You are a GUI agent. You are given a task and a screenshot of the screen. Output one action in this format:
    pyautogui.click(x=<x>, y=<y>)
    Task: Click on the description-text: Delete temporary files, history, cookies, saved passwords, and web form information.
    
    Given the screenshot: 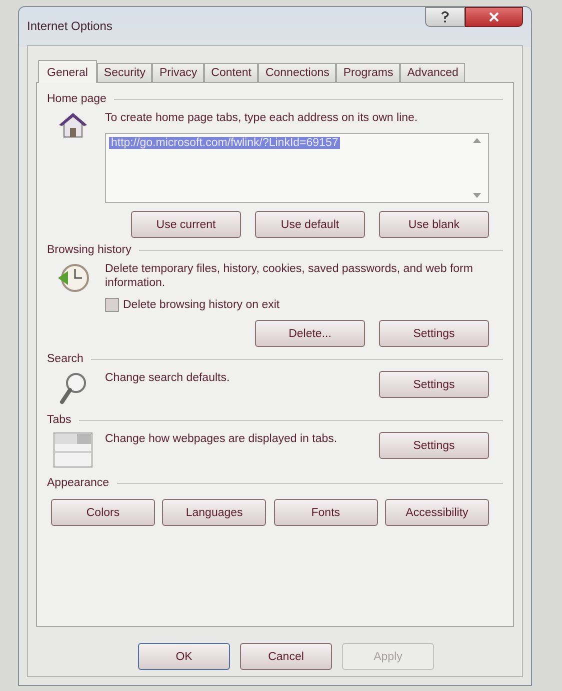 What is the action you would take?
    pyautogui.click(x=289, y=276)
    